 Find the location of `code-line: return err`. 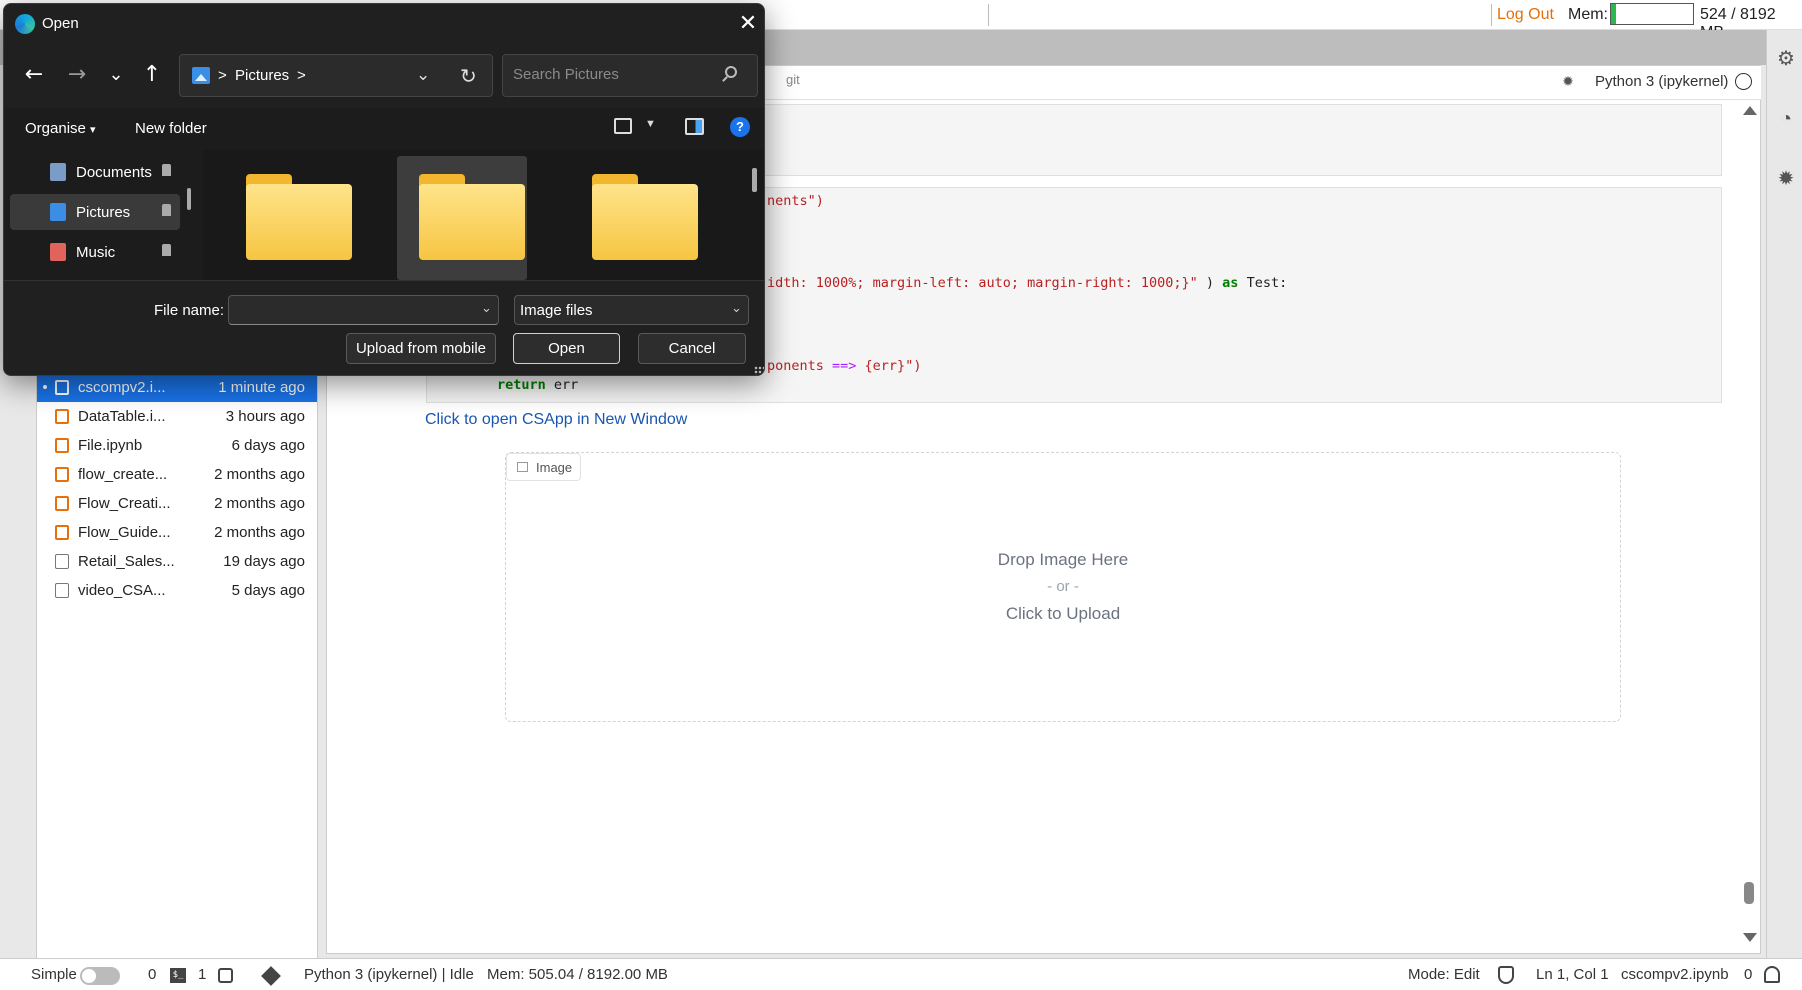

code-line: return err is located at coordinates (538, 385).